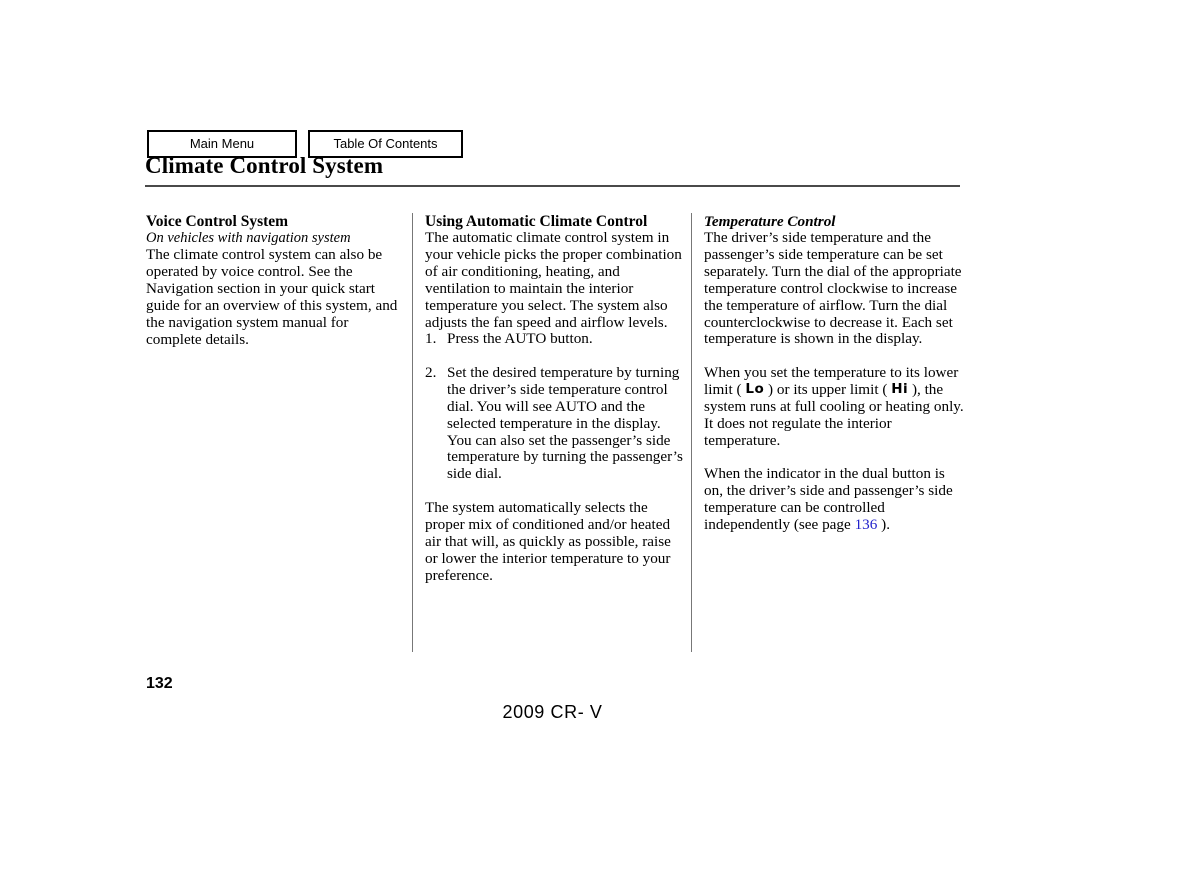 This screenshot has width=1200, height=892. What do you see at coordinates (900, 389) in the screenshot?
I see `hi-indicator-glyph: Hi` at bounding box center [900, 389].